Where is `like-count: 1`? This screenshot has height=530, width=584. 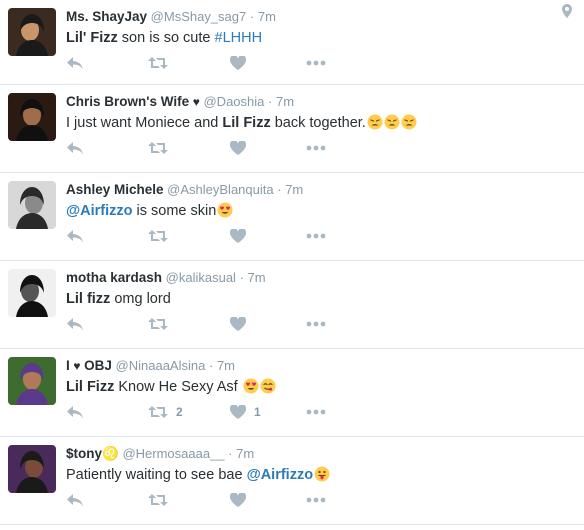
like-count: 1 is located at coordinates (257, 412).